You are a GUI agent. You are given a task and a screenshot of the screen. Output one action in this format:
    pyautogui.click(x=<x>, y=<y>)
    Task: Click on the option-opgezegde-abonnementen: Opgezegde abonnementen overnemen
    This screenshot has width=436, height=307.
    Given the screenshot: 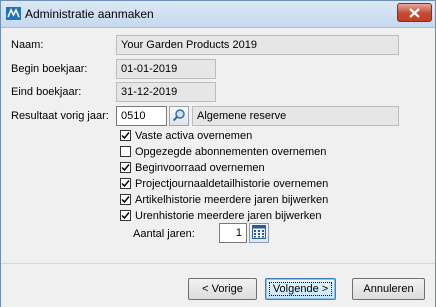 What is the action you would take?
    pyautogui.click(x=223, y=151)
    